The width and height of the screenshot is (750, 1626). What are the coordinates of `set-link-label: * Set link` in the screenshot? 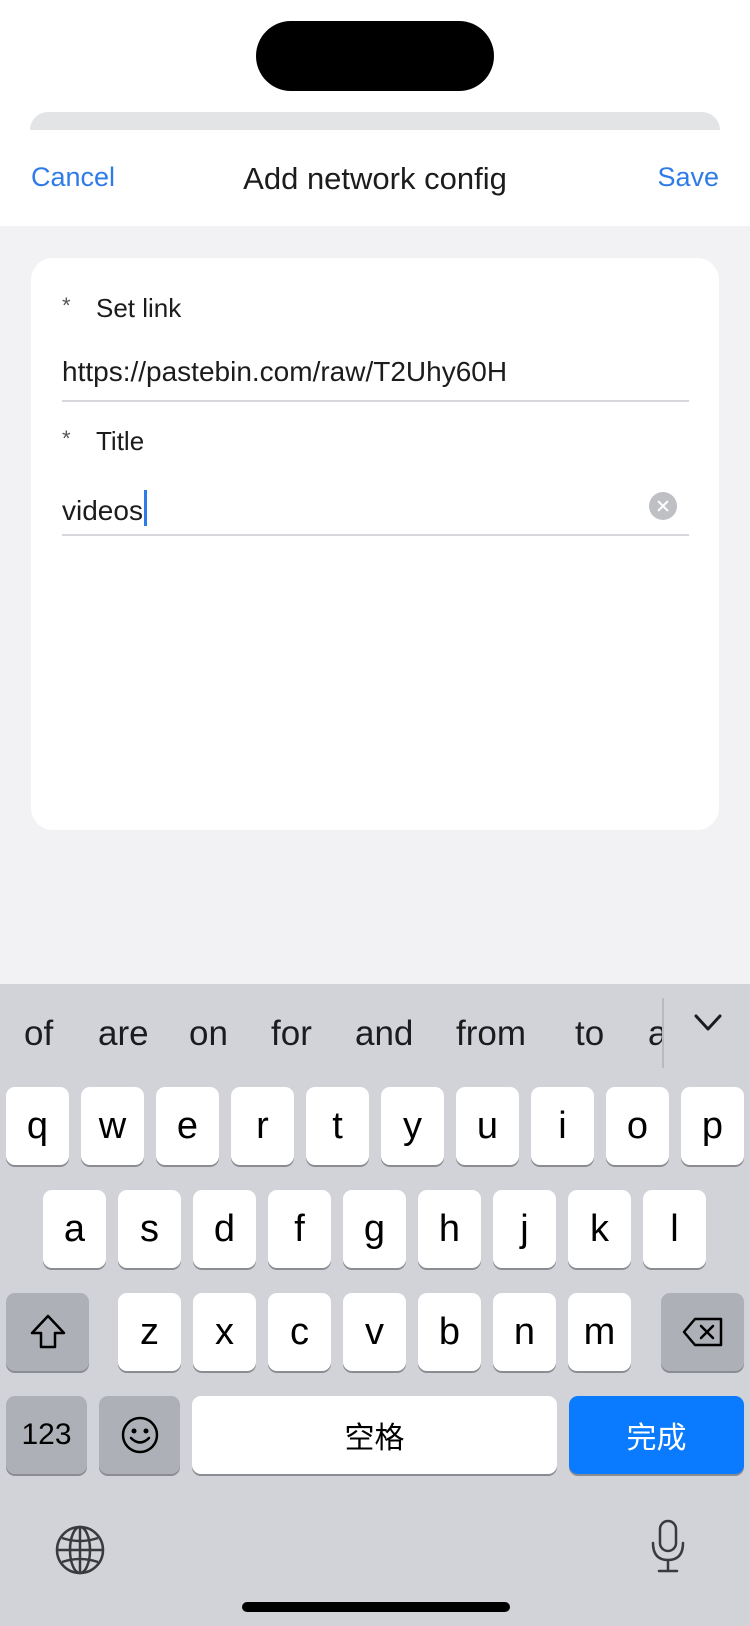 It's located at (121, 308).